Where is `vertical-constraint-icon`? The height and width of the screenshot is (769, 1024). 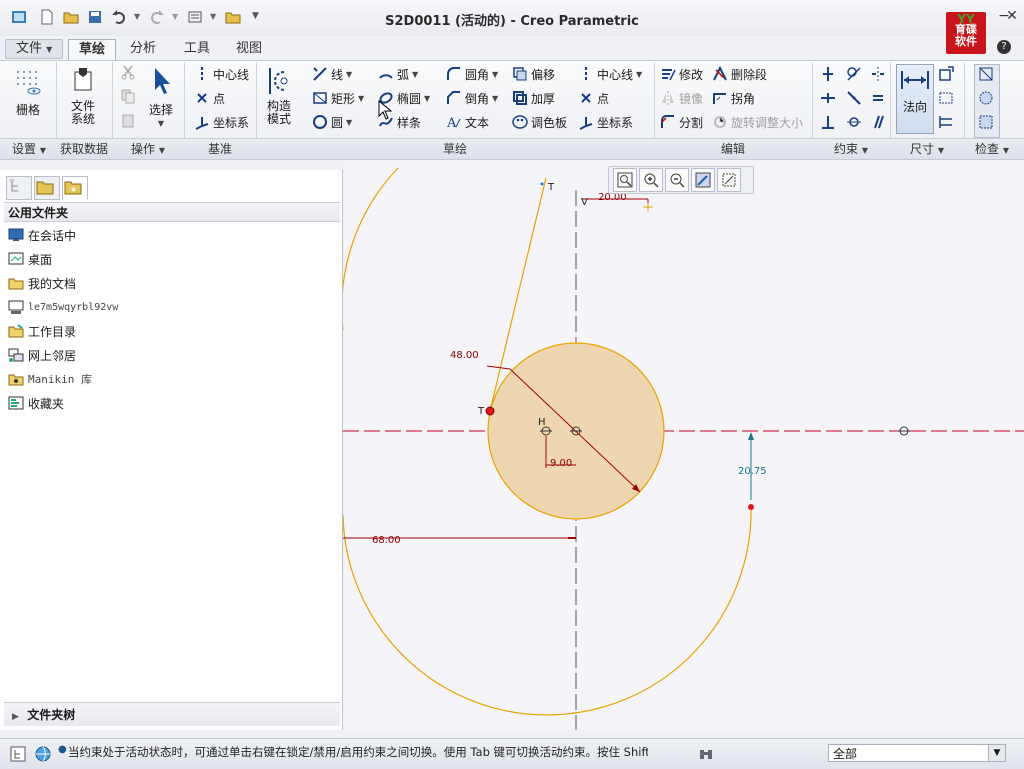
vertical-constraint-icon is located at coordinates (828, 74).